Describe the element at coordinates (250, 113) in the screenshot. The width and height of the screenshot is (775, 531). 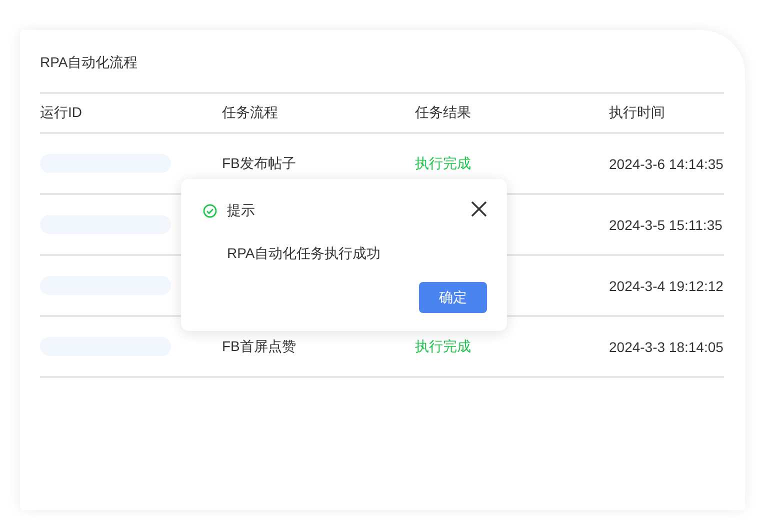
I see `column-header: 任务流程` at that location.